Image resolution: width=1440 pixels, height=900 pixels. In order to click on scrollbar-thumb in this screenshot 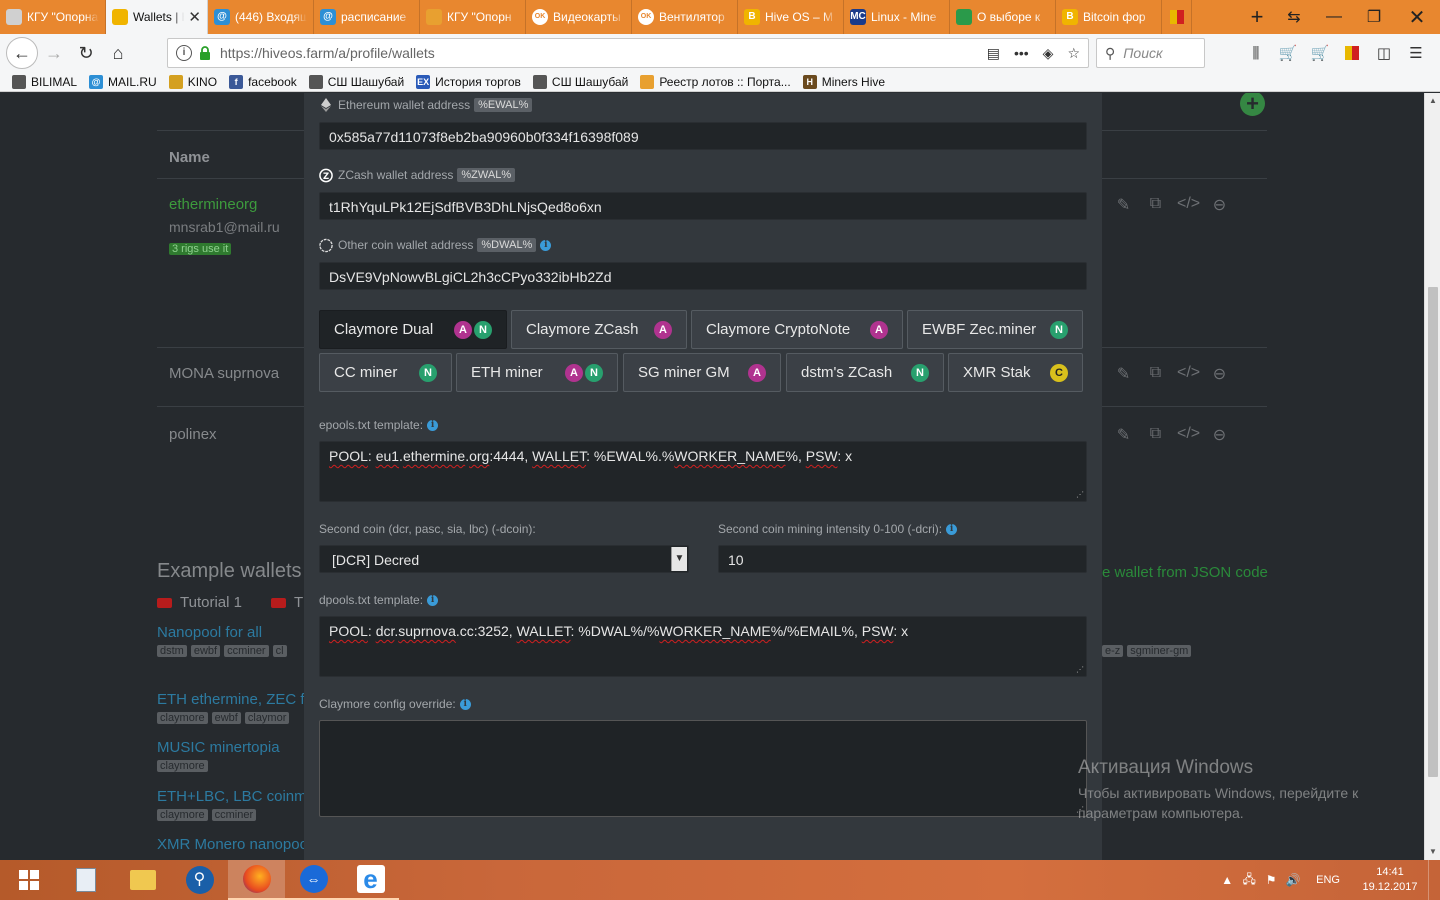, I will do `click(1433, 532)`.